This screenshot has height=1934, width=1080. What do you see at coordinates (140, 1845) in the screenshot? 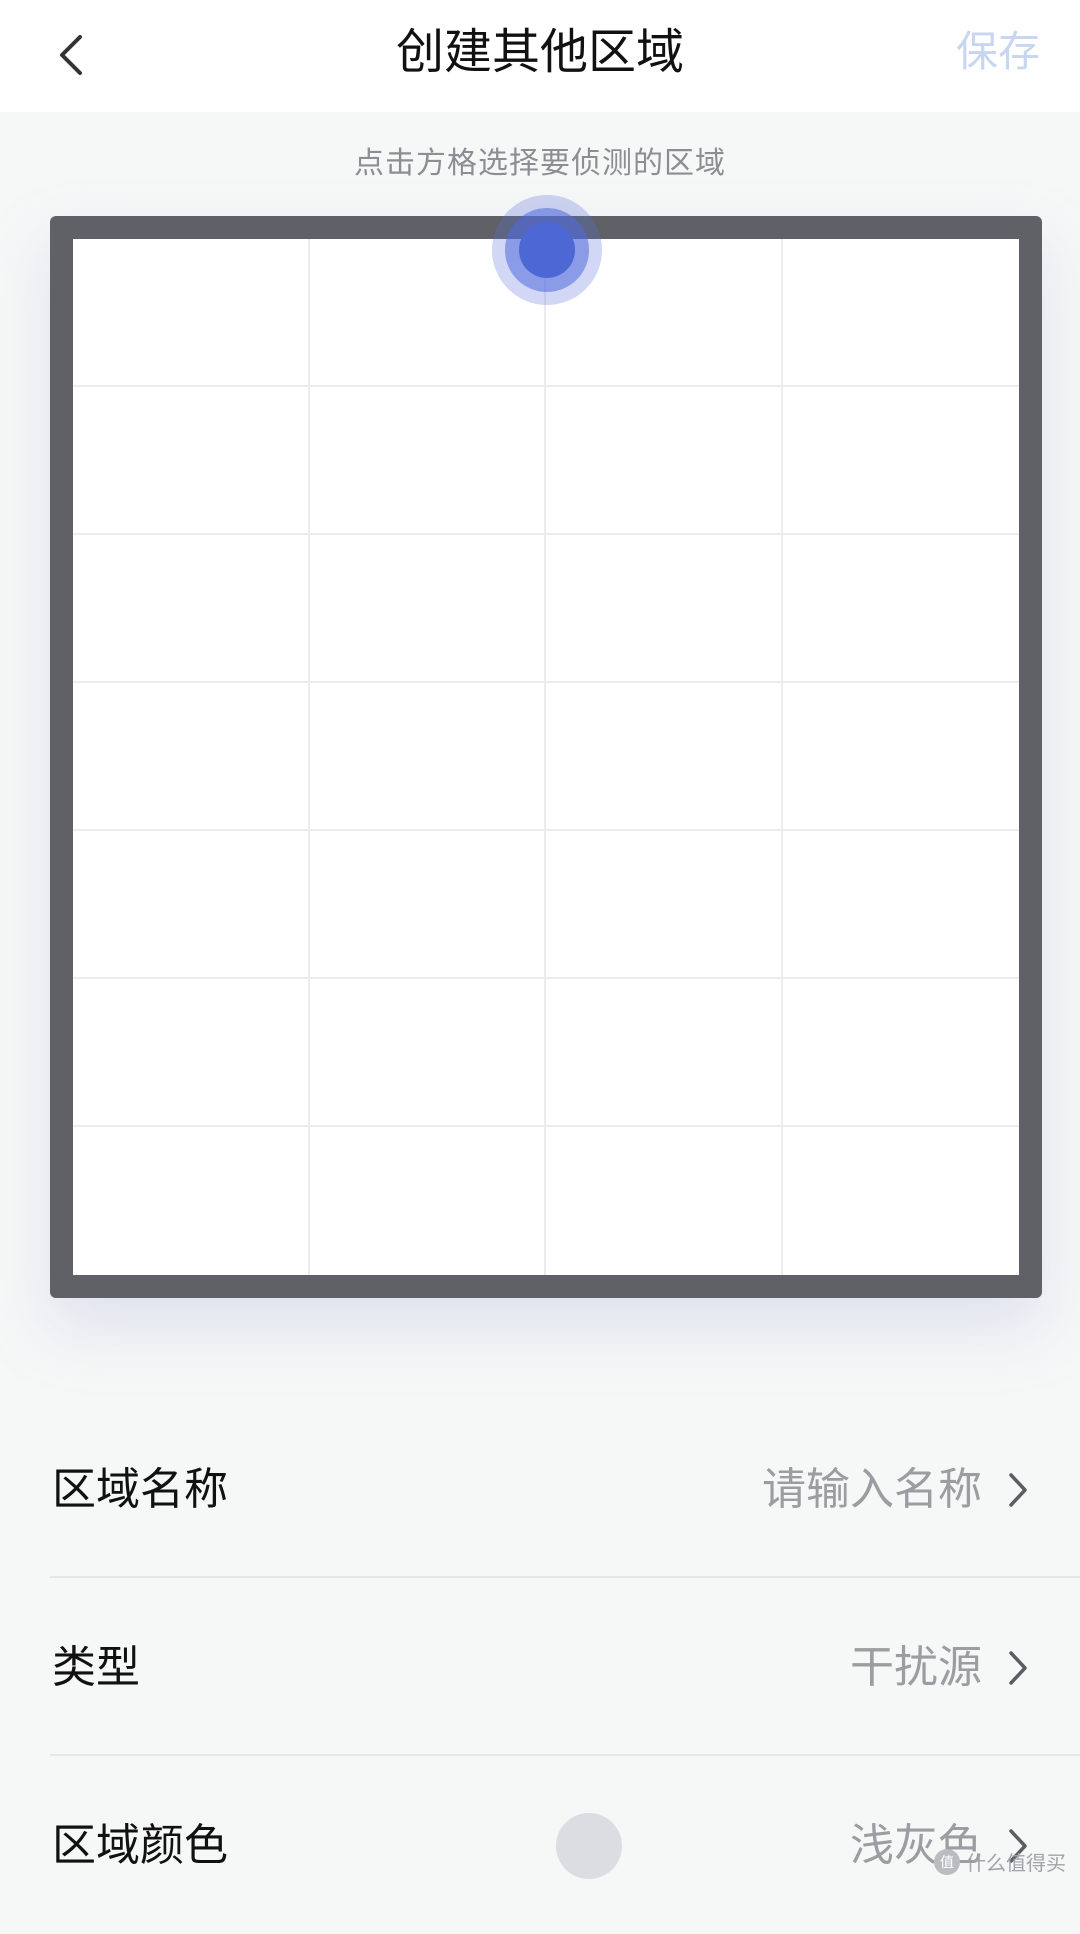
I see `zone-color-label: 区域颜色` at bounding box center [140, 1845].